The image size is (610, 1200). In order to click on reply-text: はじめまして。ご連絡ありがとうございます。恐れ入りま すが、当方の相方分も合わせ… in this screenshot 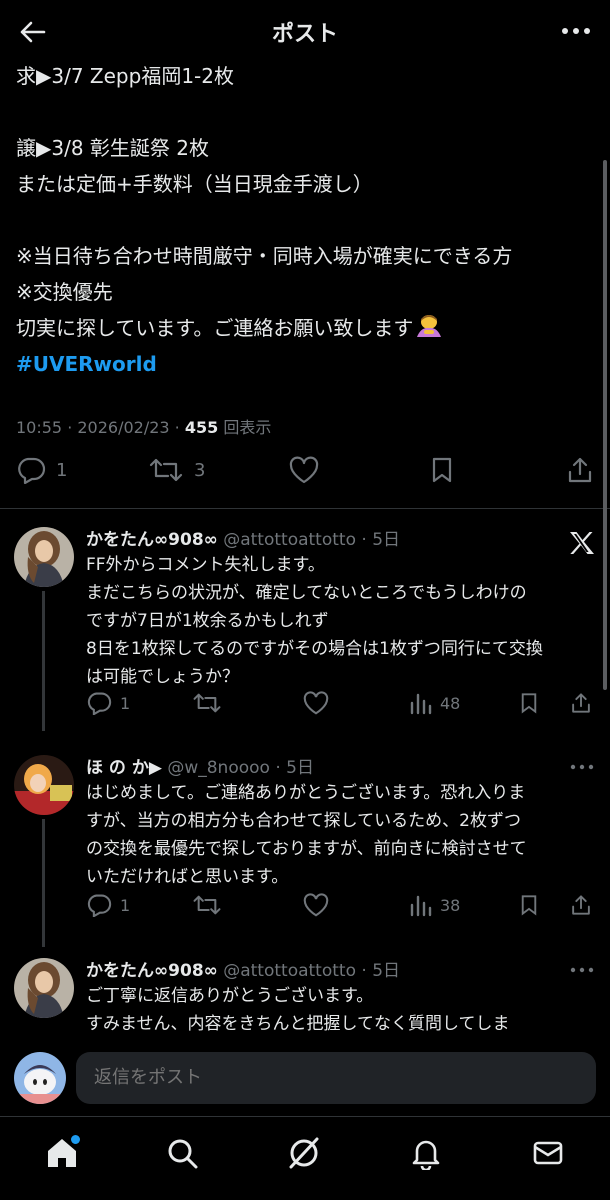, I will do `click(341, 835)`.